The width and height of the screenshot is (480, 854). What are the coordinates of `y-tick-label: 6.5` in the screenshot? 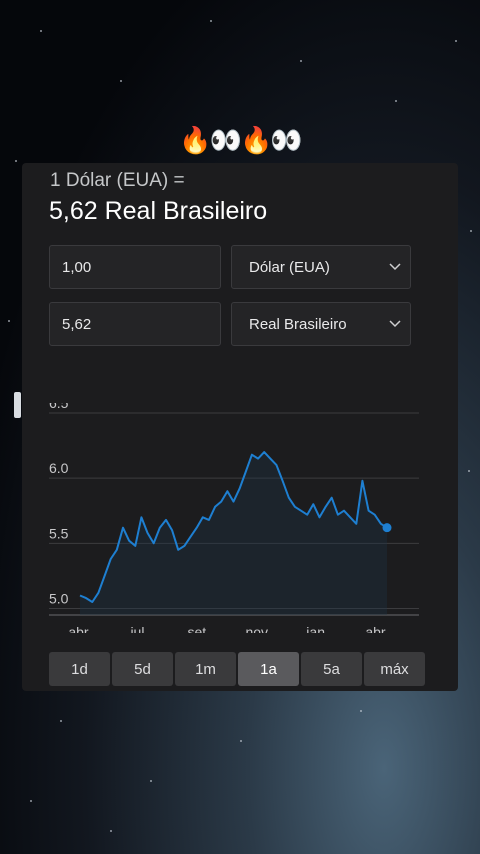 It's located at (59, 407).